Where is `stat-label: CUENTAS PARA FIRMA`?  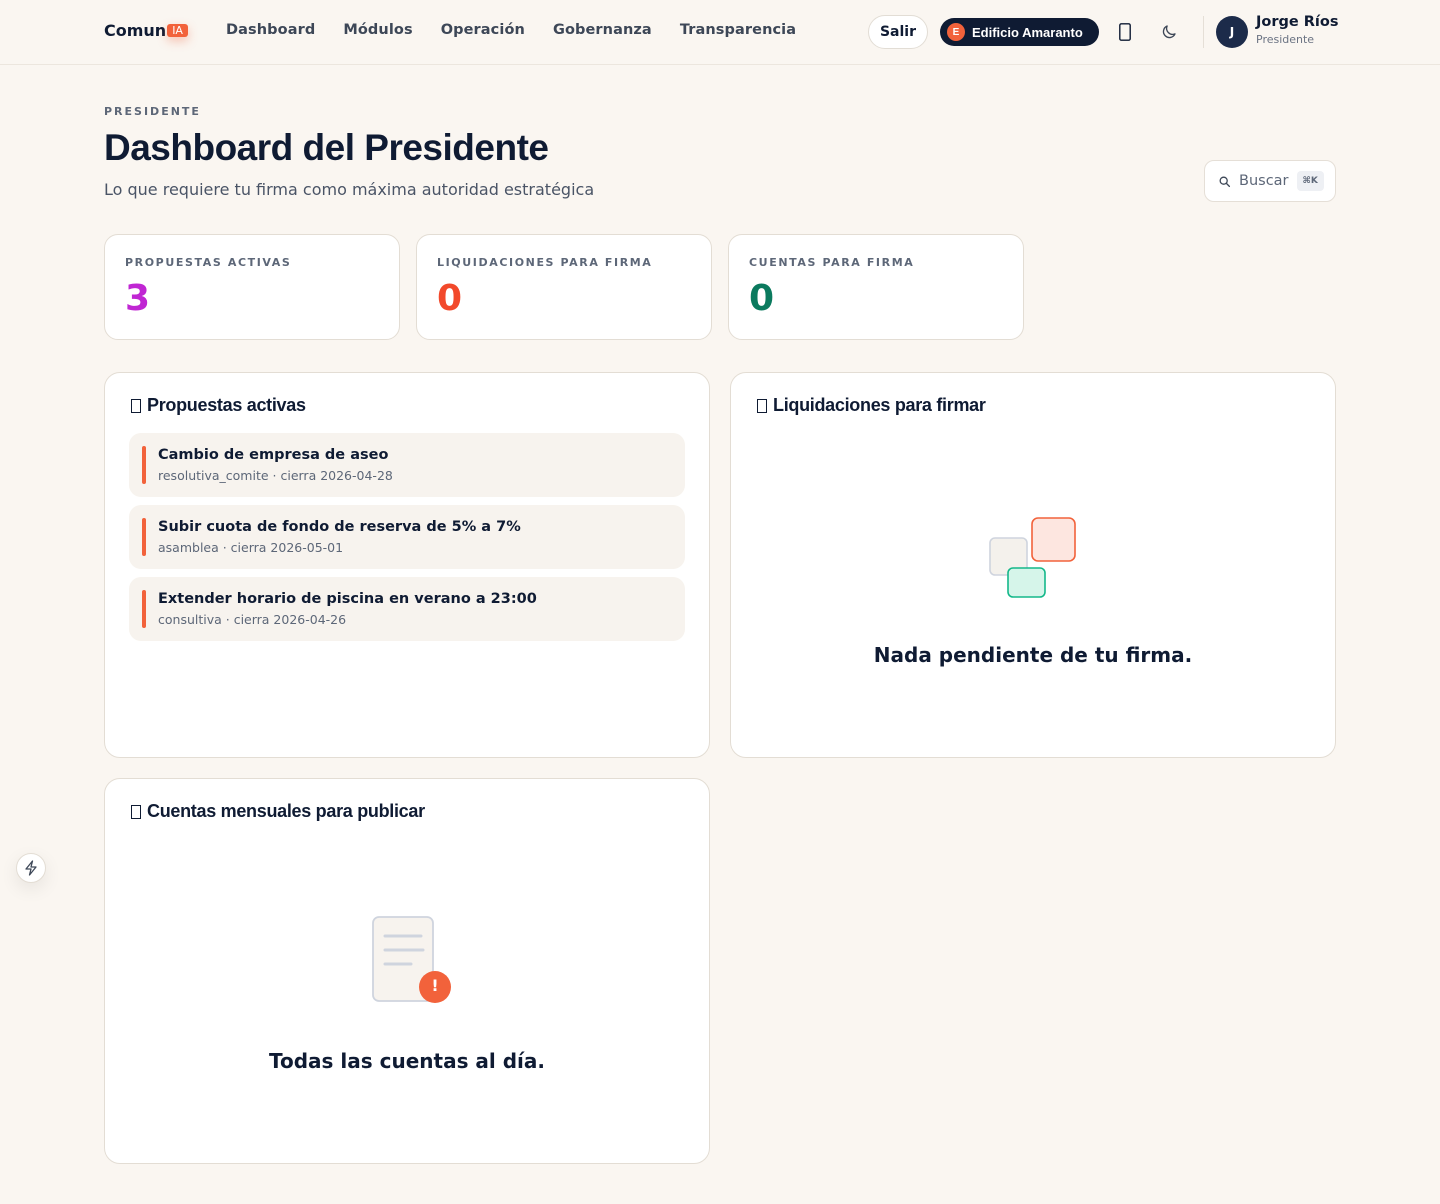 stat-label: CUENTAS PARA FIRMA is located at coordinates (832, 262).